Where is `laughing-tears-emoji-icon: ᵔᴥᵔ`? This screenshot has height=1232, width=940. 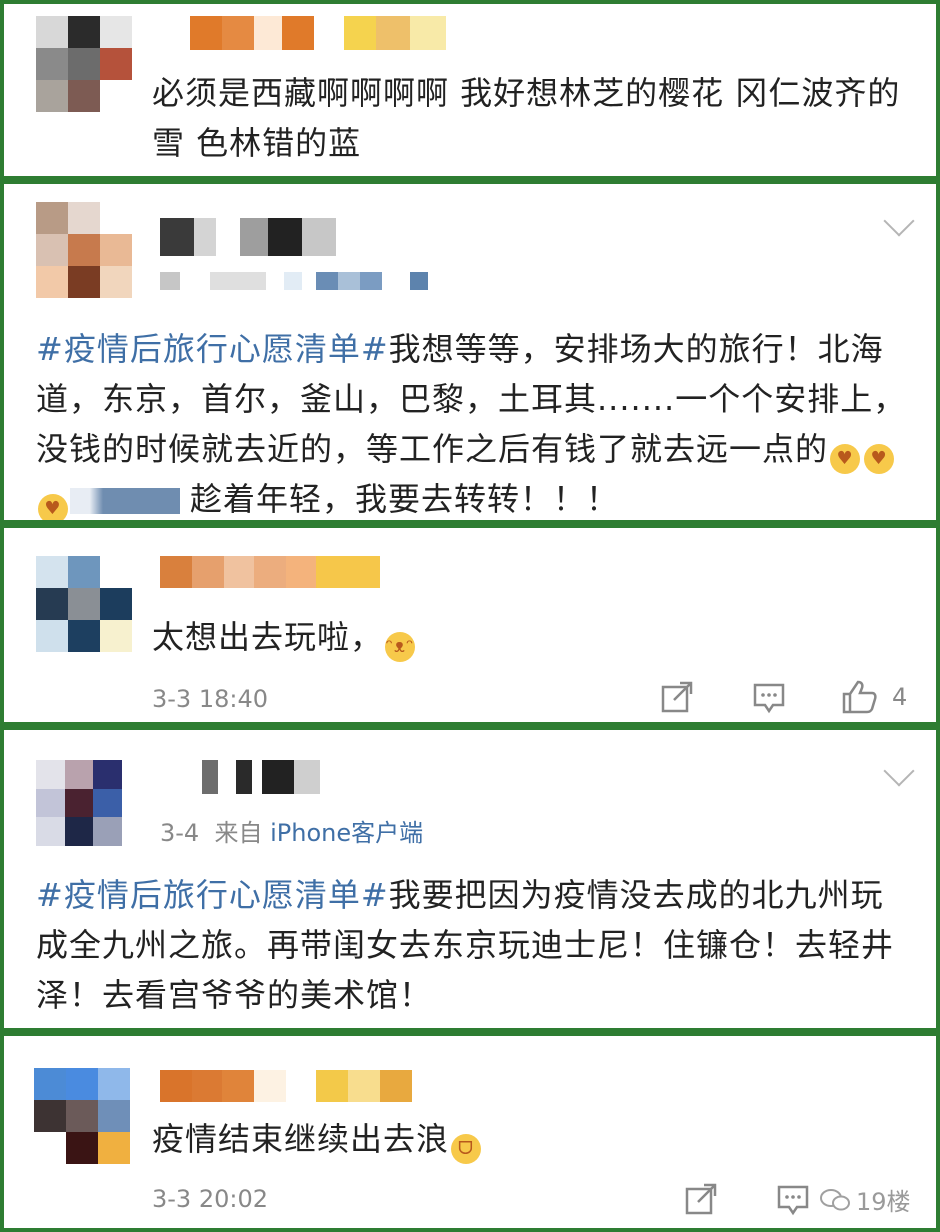 laughing-tears-emoji-icon: ᵔᴥᵔ is located at coordinates (400, 647).